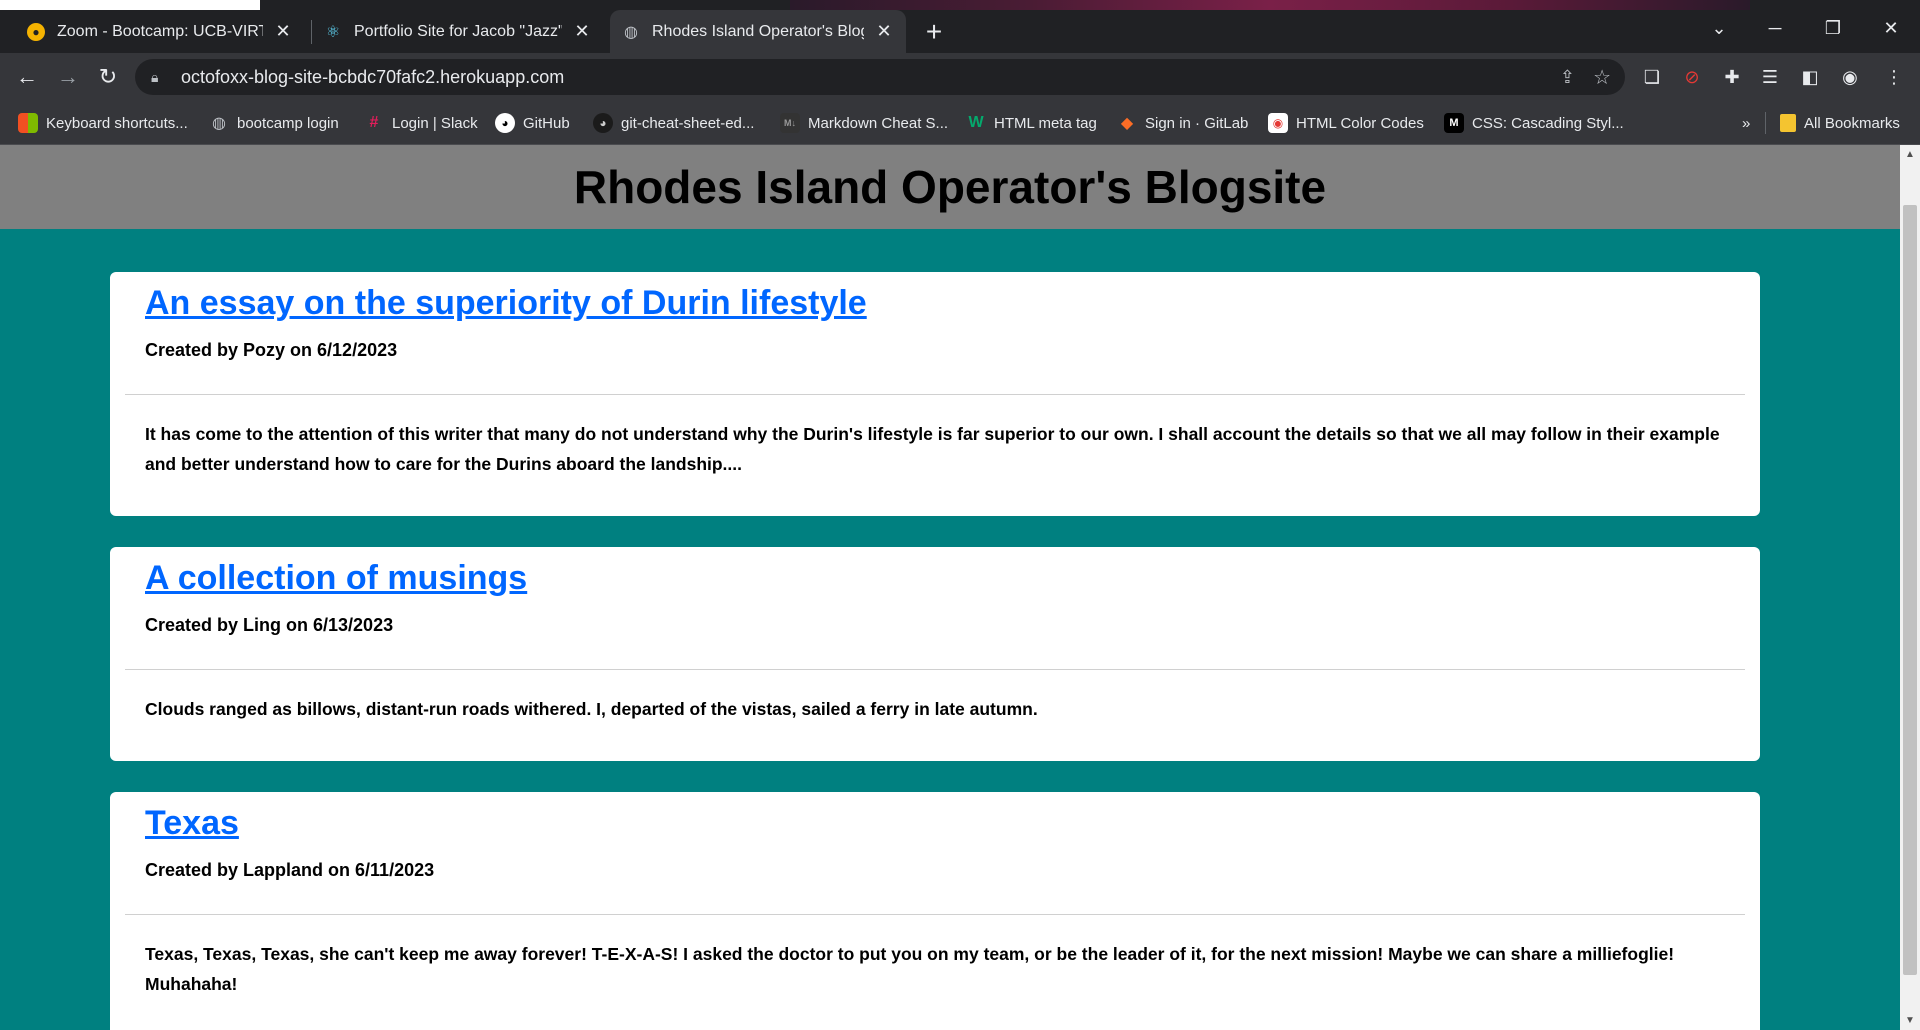  Describe the element at coordinates (192, 823) in the screenshot. I see `post-title-link: Texas` at that location.